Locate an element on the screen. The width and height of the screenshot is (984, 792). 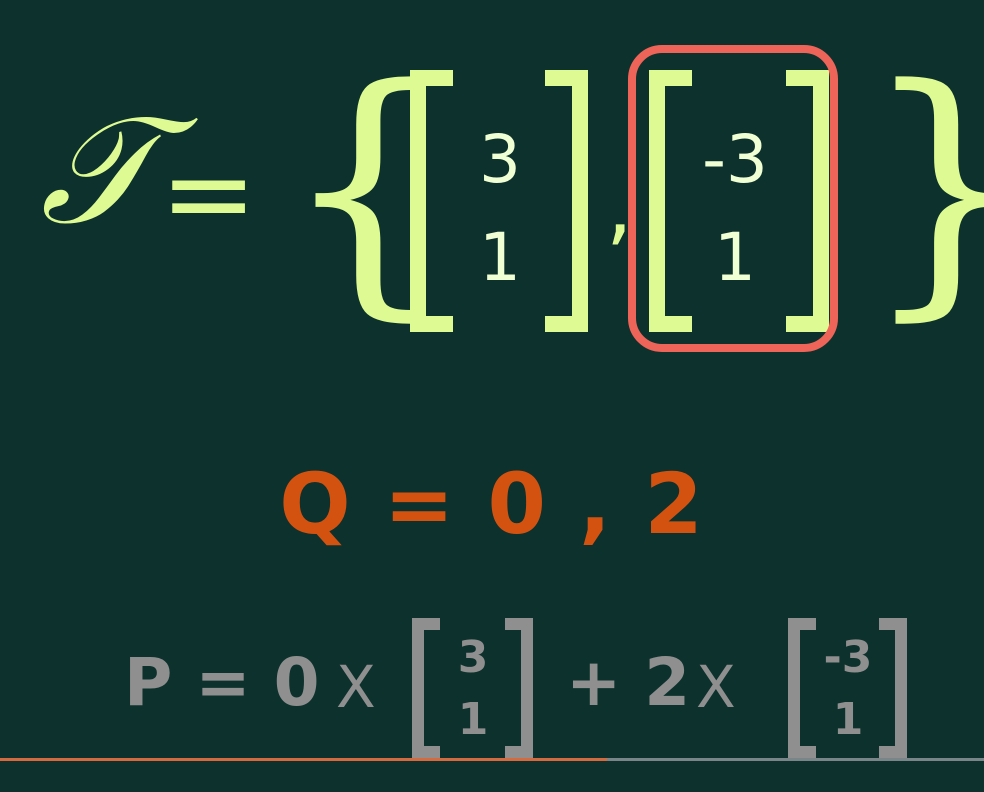
bottom-vector-2-right-bracket is located at coordinates (893, 688).